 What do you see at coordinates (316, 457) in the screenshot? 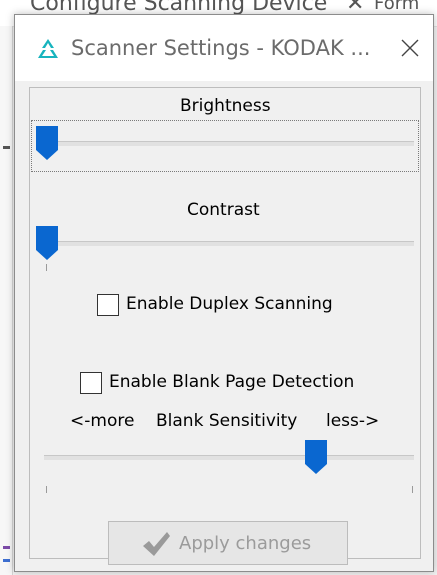
I see `blank-sensitivity-slider-thumb` at bounding box center [316, 457].